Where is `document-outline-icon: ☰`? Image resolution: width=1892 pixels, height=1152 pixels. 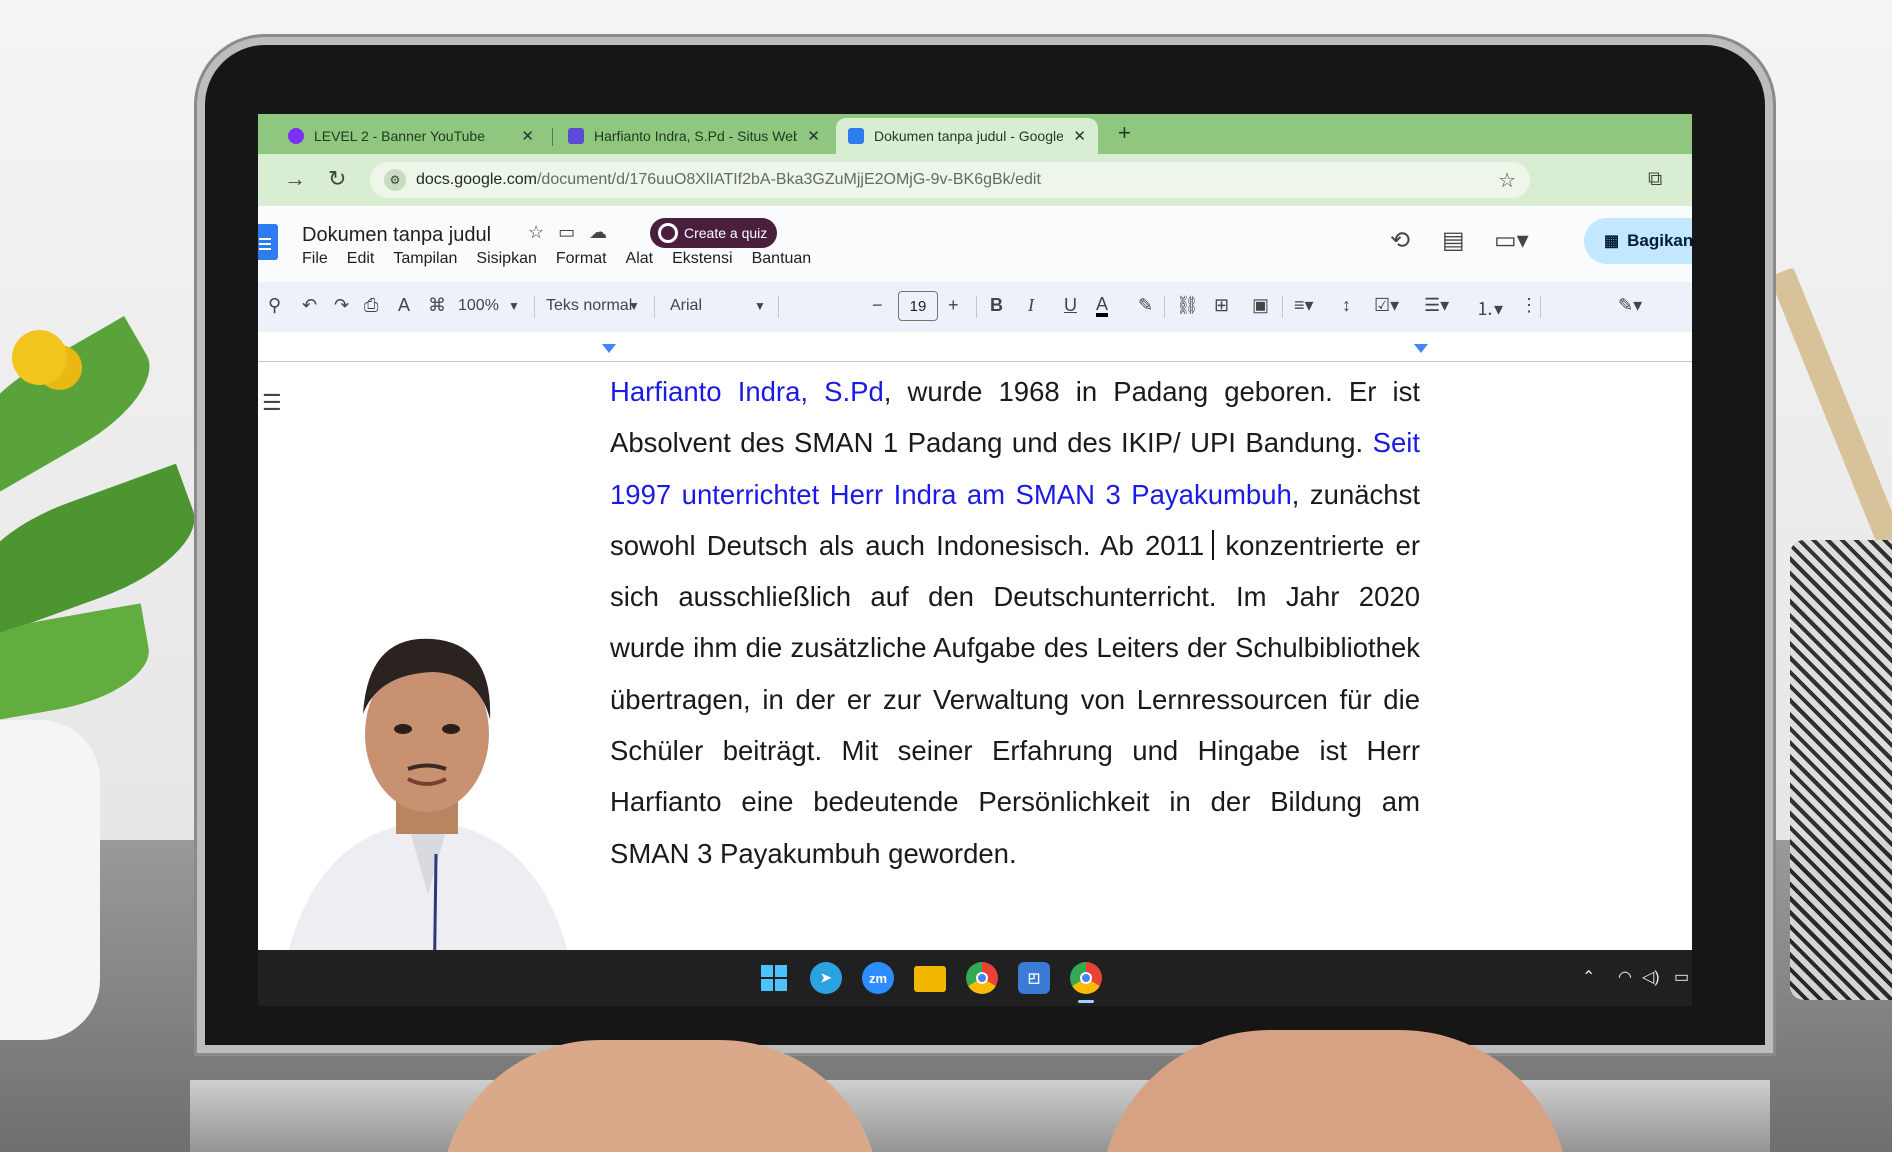 document-outline-icon: ☰ is located at coordinates (272, 403).